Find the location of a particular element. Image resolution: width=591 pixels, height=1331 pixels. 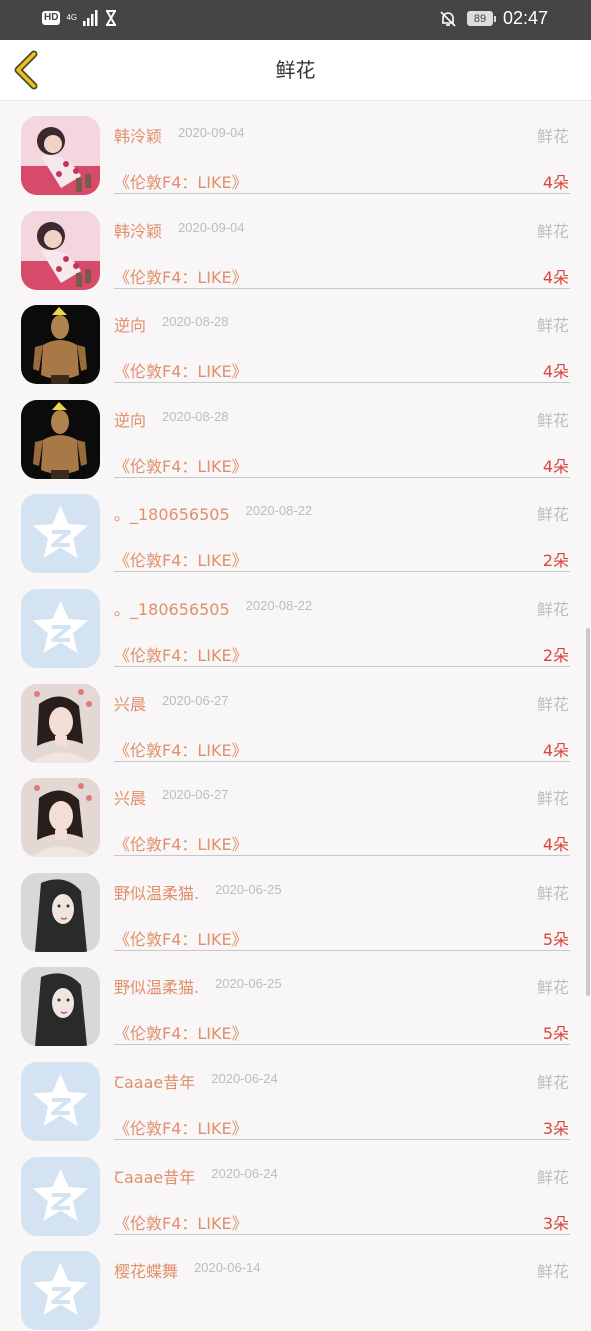

user-name: 樱花蝶舞 is located at coordinates (146, 1270).